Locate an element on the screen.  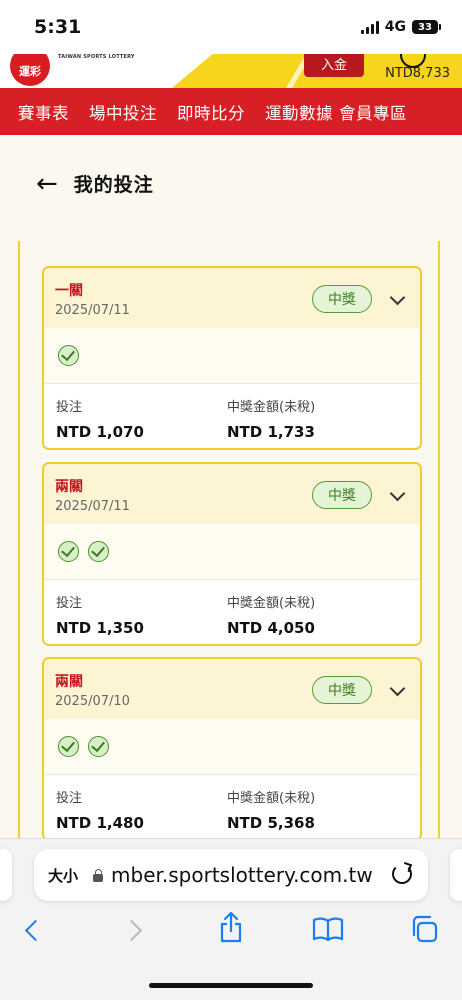
bookmarks-icon is located at coordinates (328, 929).